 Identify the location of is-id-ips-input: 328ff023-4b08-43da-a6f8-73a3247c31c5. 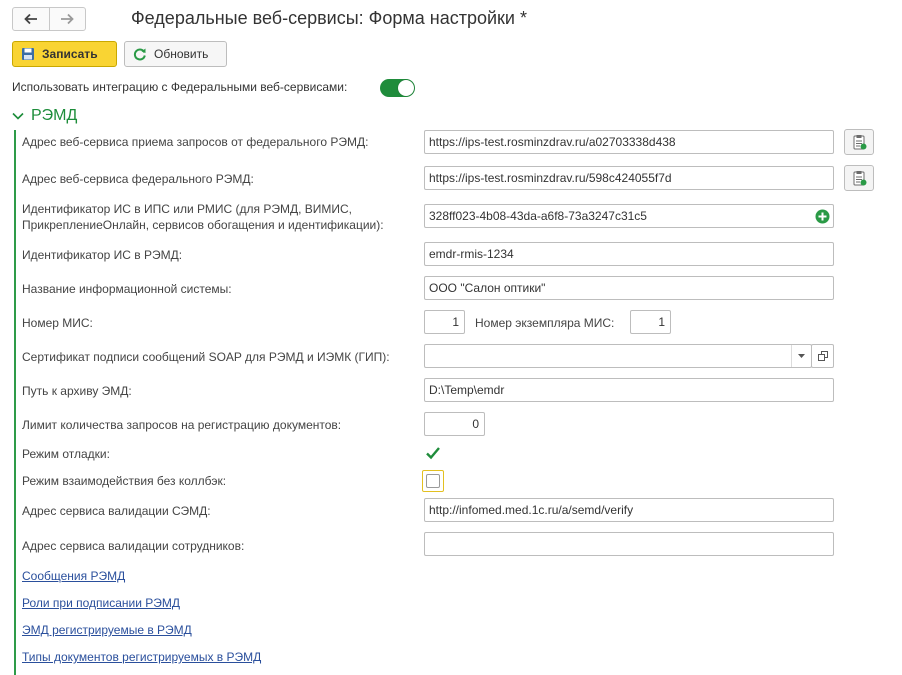
(629, 216).